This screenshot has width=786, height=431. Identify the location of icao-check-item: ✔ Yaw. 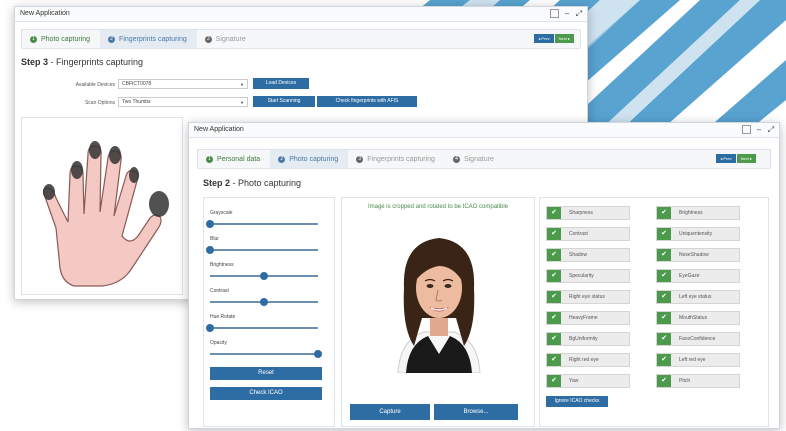
(588, 381).